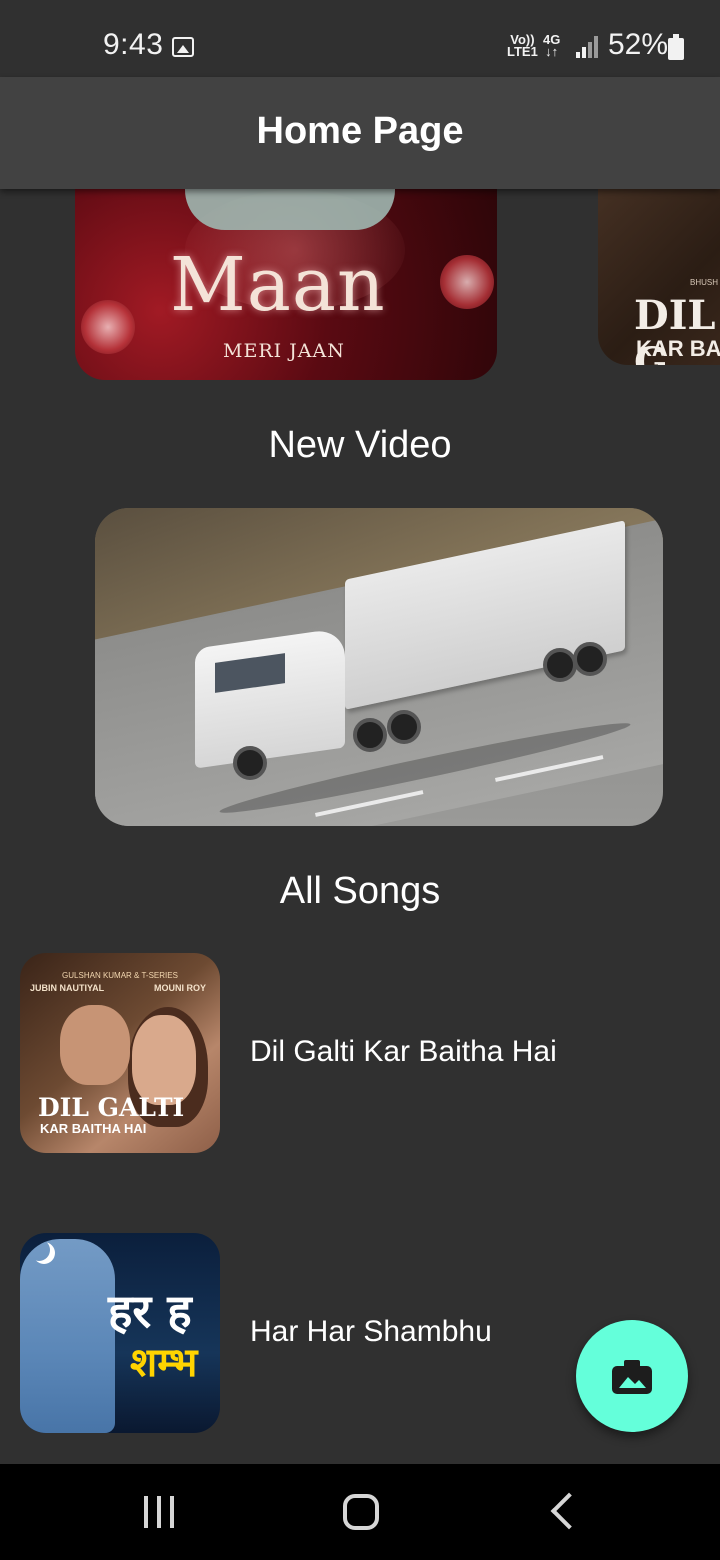 The image size is (720, 1560). I want to click on volte-line2: LTE1, so click(522, 51).